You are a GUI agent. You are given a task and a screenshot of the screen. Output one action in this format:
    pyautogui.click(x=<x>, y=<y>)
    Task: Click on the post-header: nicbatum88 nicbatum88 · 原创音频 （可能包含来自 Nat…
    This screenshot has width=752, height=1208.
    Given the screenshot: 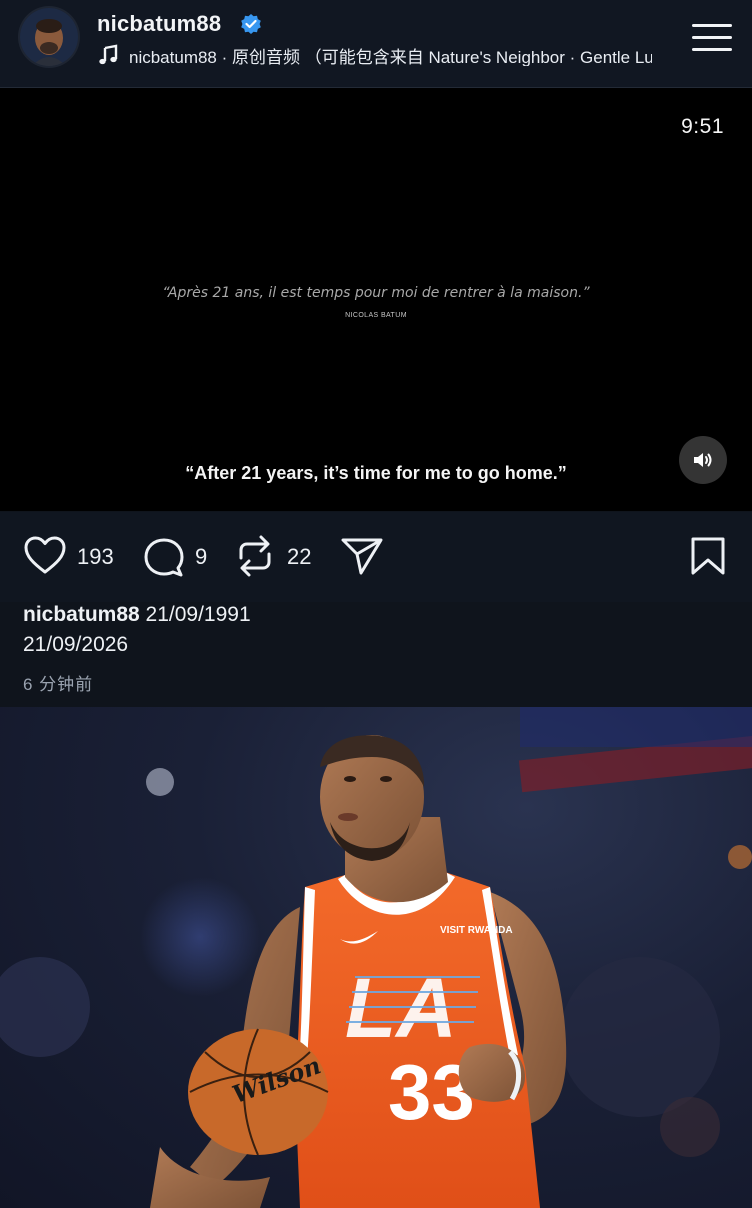 What is the action you would take?
    pyautogui.click(x=376, y=44)
    